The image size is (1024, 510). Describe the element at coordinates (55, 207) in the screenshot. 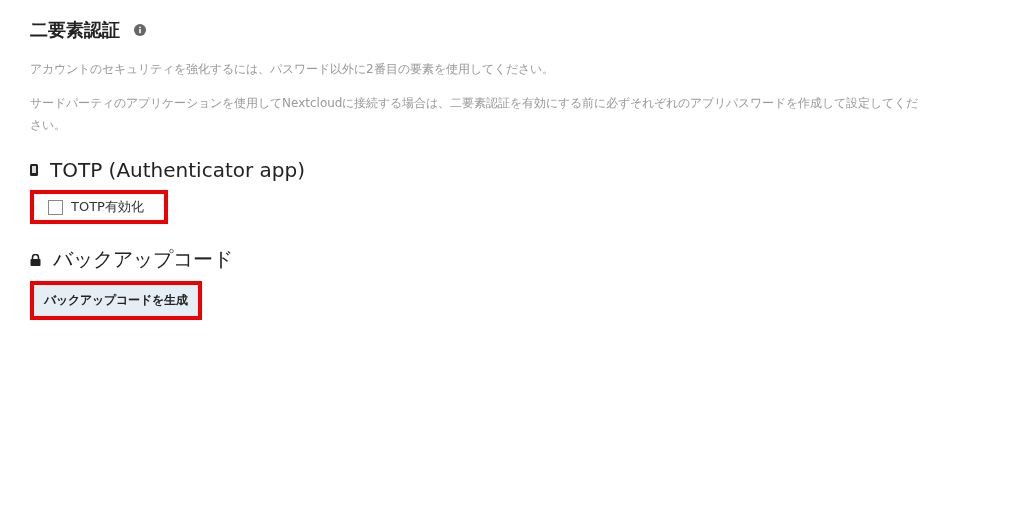

I see `checkbox` at that location.